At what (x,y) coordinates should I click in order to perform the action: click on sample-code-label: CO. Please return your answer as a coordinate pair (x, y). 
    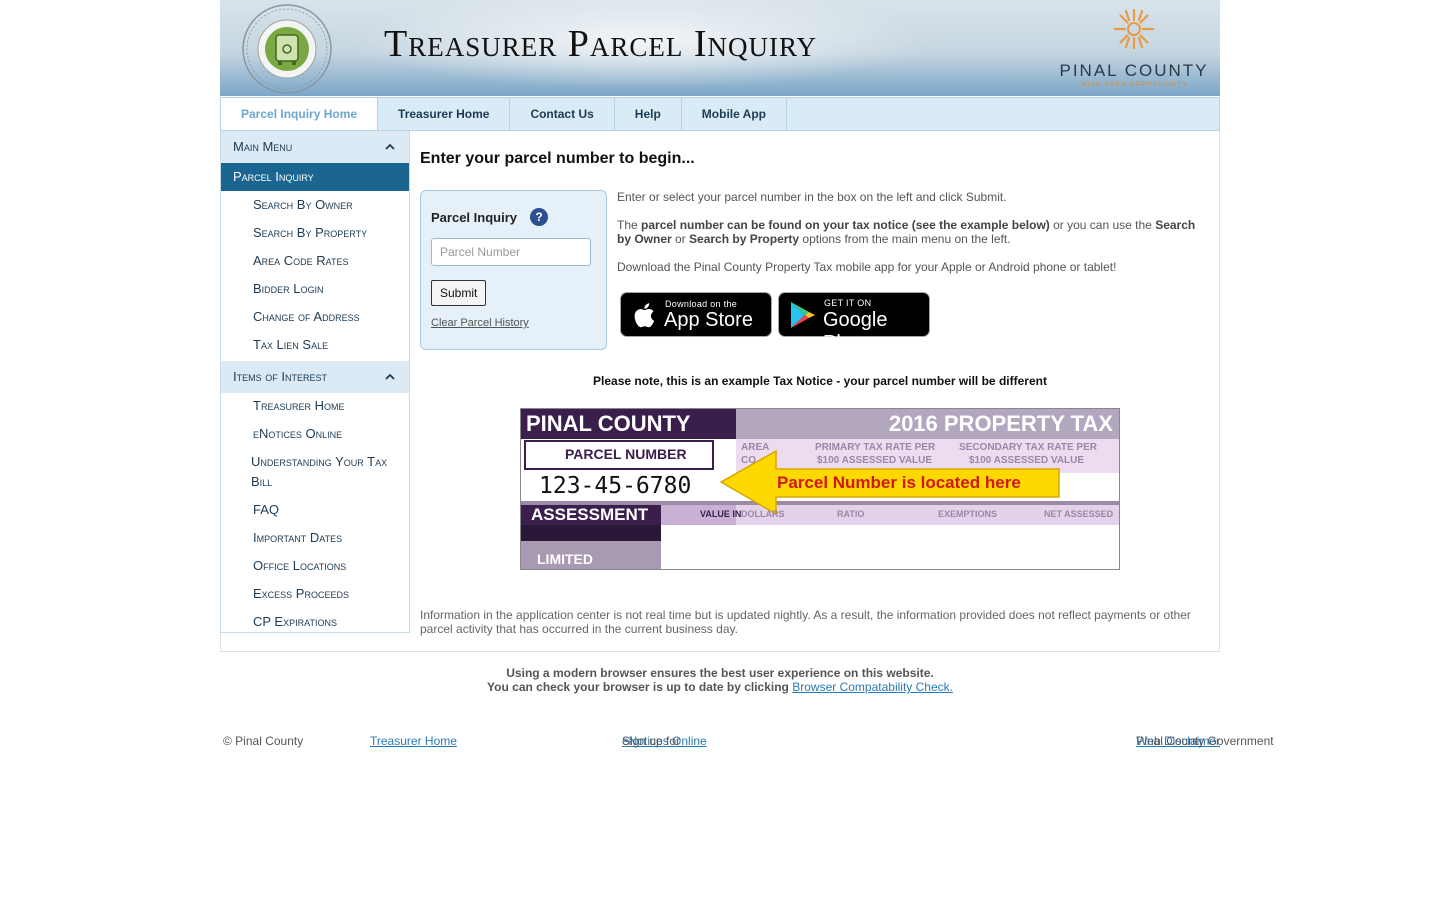
    Looking at the image, I should click on (748, 460).